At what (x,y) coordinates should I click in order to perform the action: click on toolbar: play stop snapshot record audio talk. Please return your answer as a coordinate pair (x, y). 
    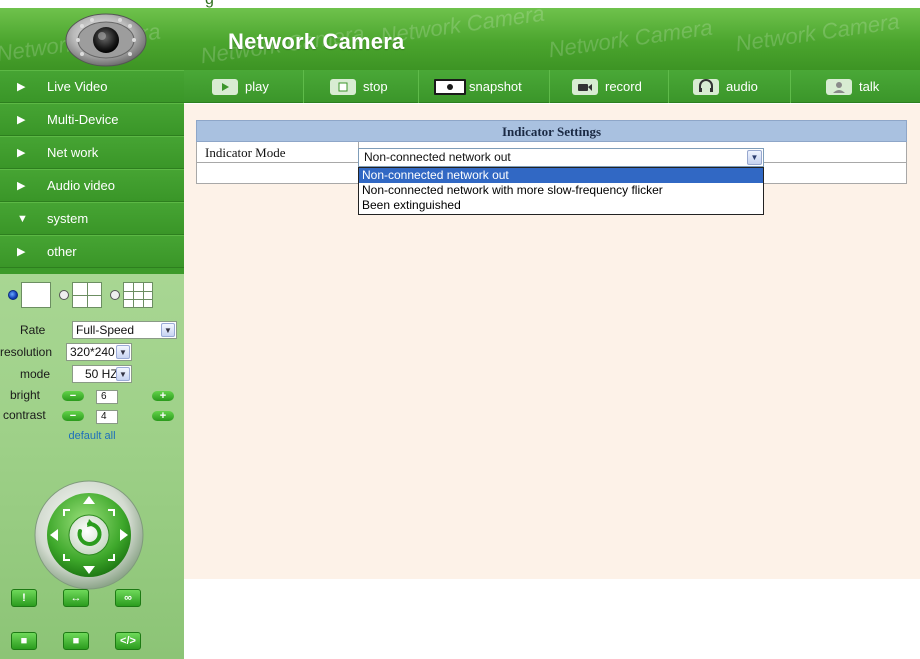
    Looking at the image, I should click on (552, 86).